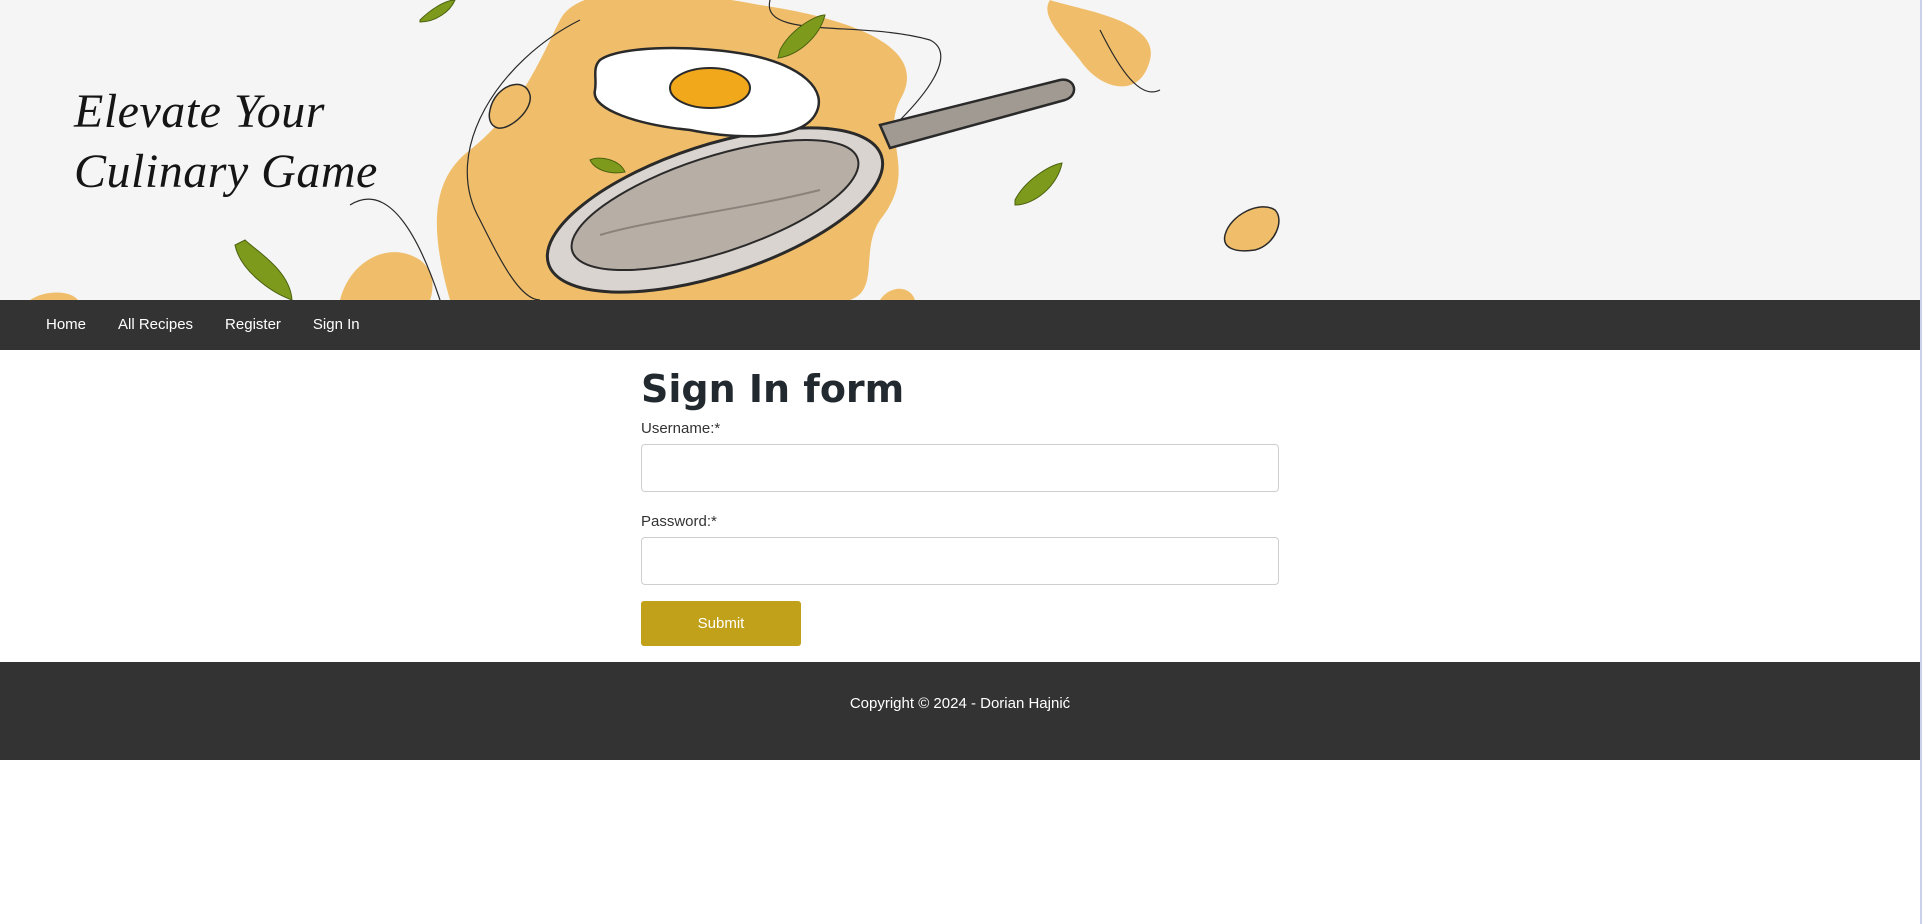  Describe the element at coordinates (253, 325) in the screenshot. I see `nav-register: Register` at that location.